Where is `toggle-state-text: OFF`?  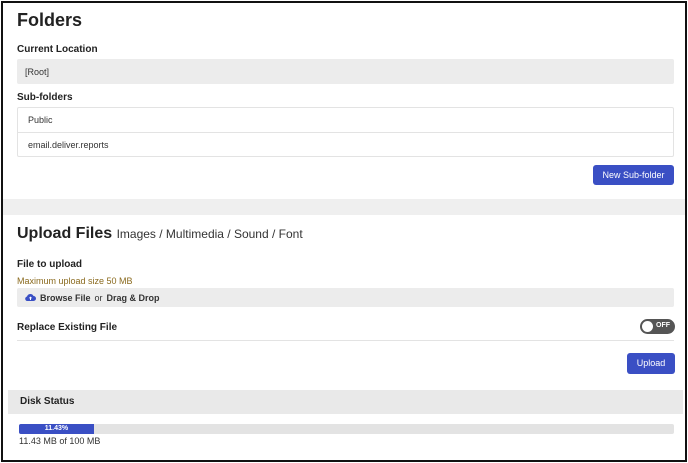 toggle-state-text: OFF is located at coordinates (663, 325).